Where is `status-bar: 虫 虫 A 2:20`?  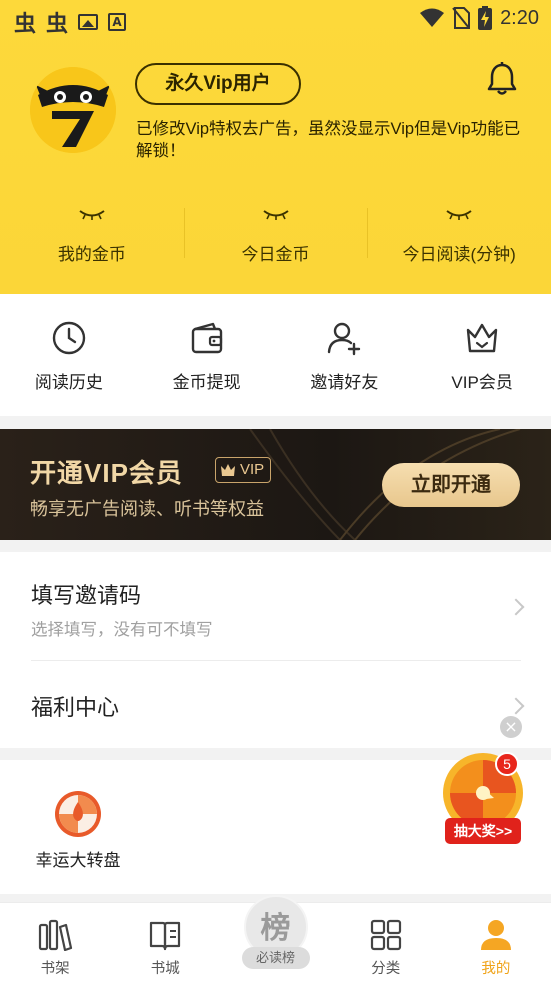
status-bar: 虫 虫 A 2:20 is located at coordinates (275, 19).